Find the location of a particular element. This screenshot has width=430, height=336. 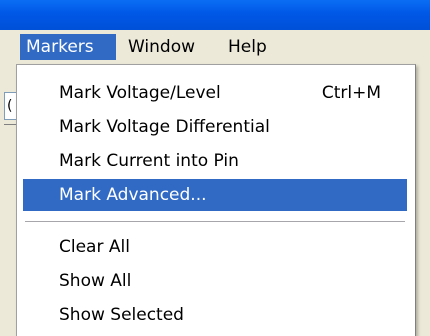

menu-item-label: Mark Voltage Differential is located at coordinates (164, 127).